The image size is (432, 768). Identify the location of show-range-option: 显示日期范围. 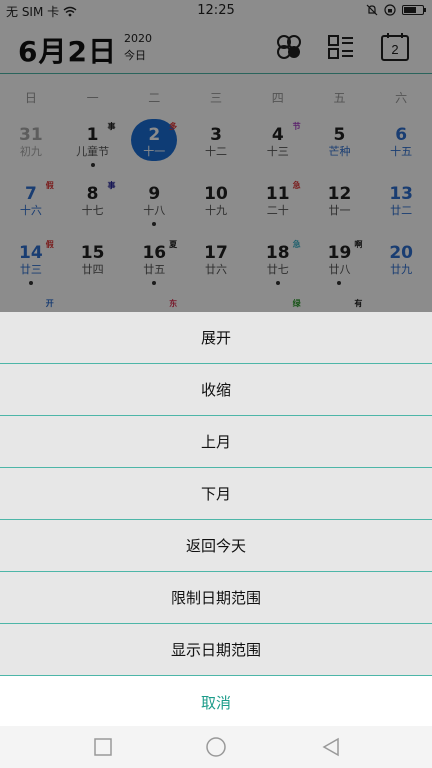
(216, 650).